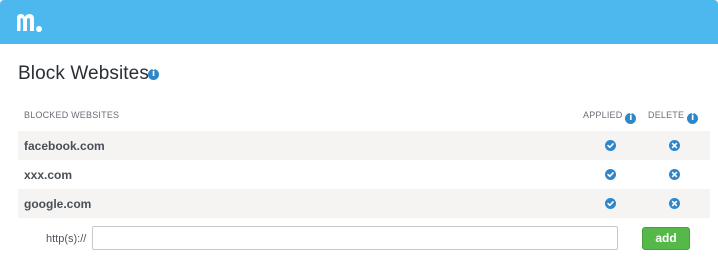 The width and height of the screenshot is (718, 280). What do you see at coordinates (364, 203) in the screenshot?
I see `table-row: google.com` at bounding box center [364, 203].